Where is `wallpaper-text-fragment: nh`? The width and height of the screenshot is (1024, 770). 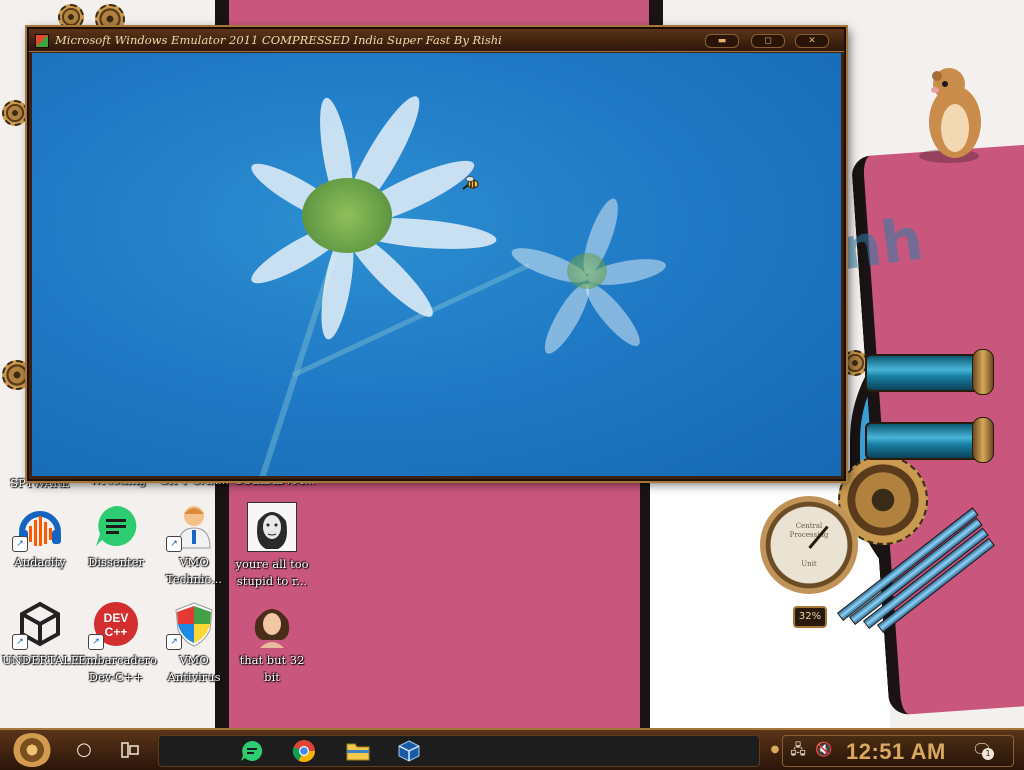
wallpaper-text-fragment: nh is located at coordinates (881, 244).